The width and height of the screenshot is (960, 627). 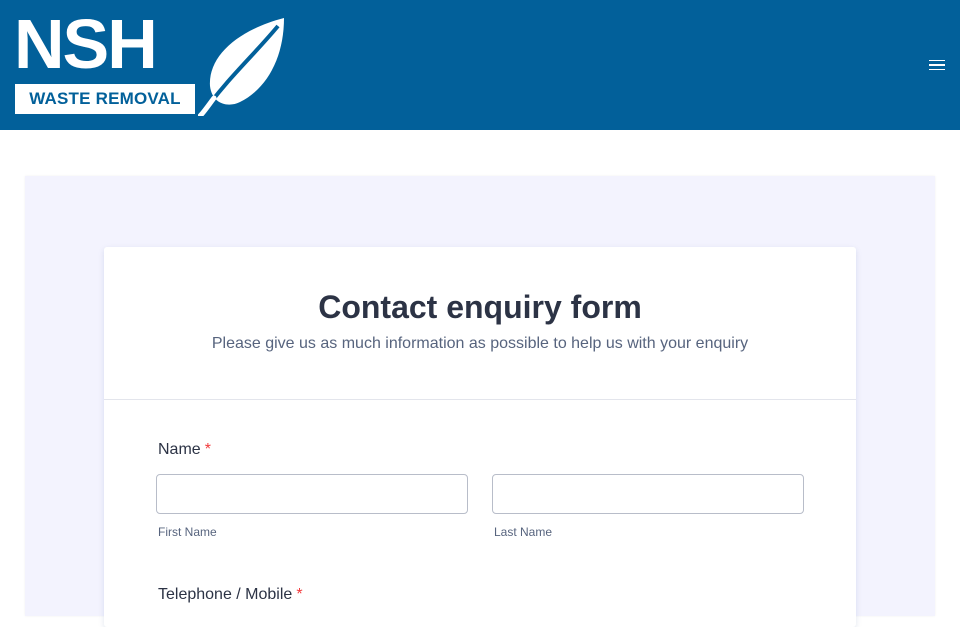 I want to click on logo-subtitle-bar: WASTE REMOVAL, so click(x=105, y=99).